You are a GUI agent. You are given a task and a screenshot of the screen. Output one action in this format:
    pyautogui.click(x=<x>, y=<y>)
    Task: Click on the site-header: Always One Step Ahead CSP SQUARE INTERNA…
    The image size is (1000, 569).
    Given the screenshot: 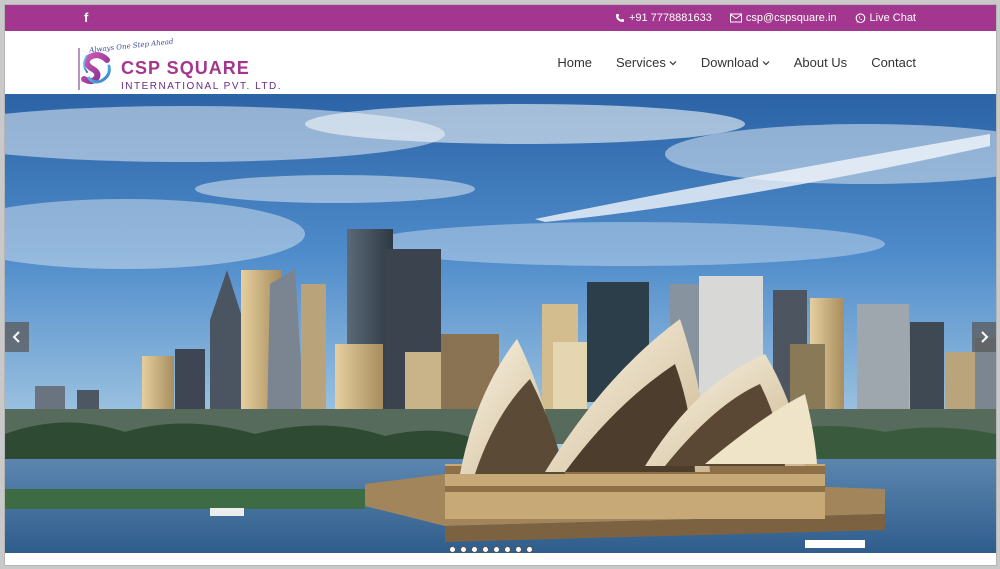 What is the action you would take?
    pyautogui.click(x=500, y=62)
    